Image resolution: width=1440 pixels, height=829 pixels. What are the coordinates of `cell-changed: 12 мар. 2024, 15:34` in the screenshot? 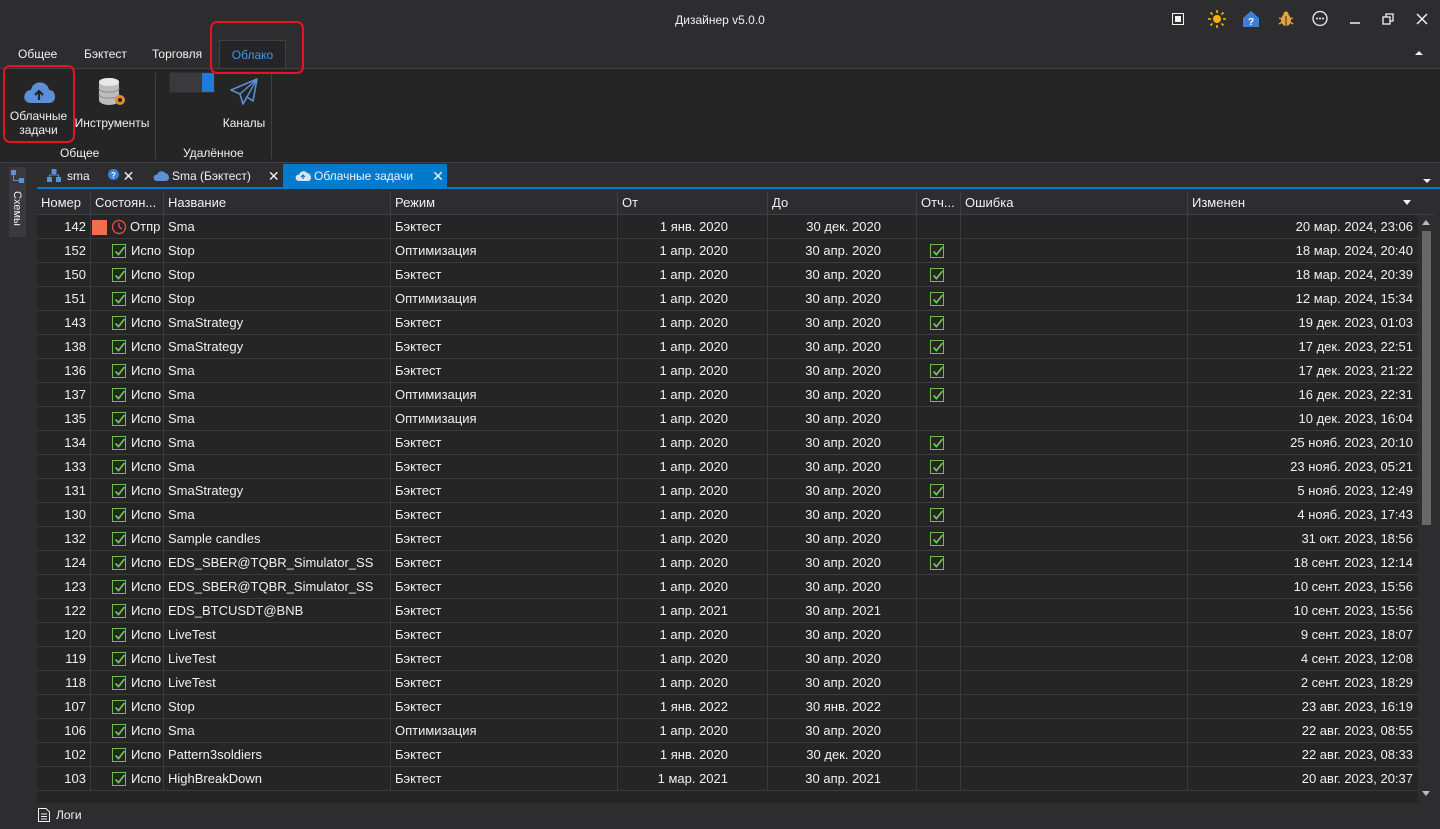 It's located at (1354, 298).